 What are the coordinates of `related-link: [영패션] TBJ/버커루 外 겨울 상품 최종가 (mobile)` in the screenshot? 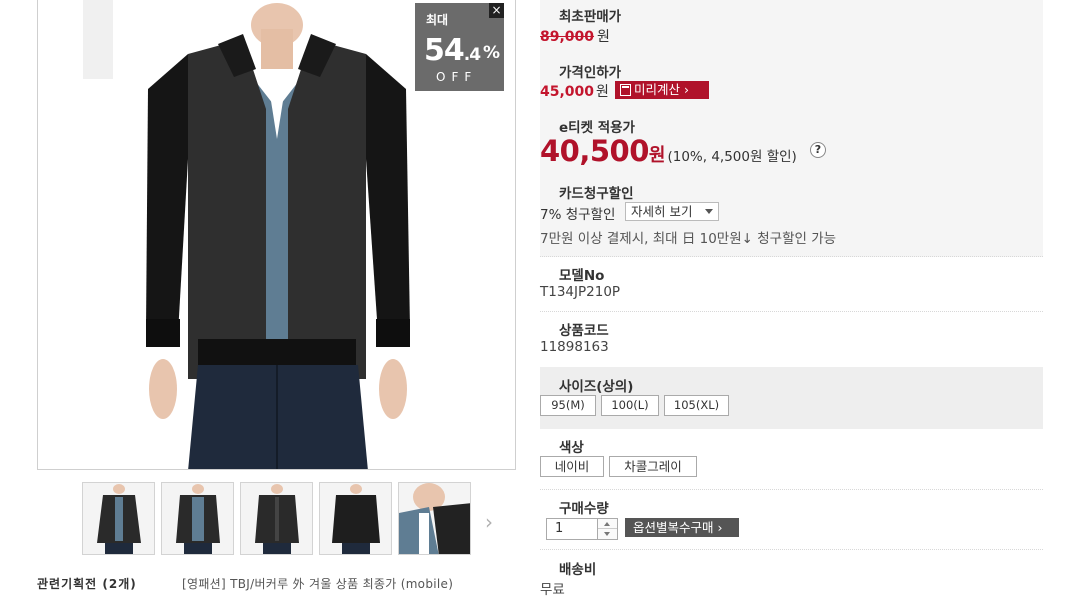 It's located at (317, 583).